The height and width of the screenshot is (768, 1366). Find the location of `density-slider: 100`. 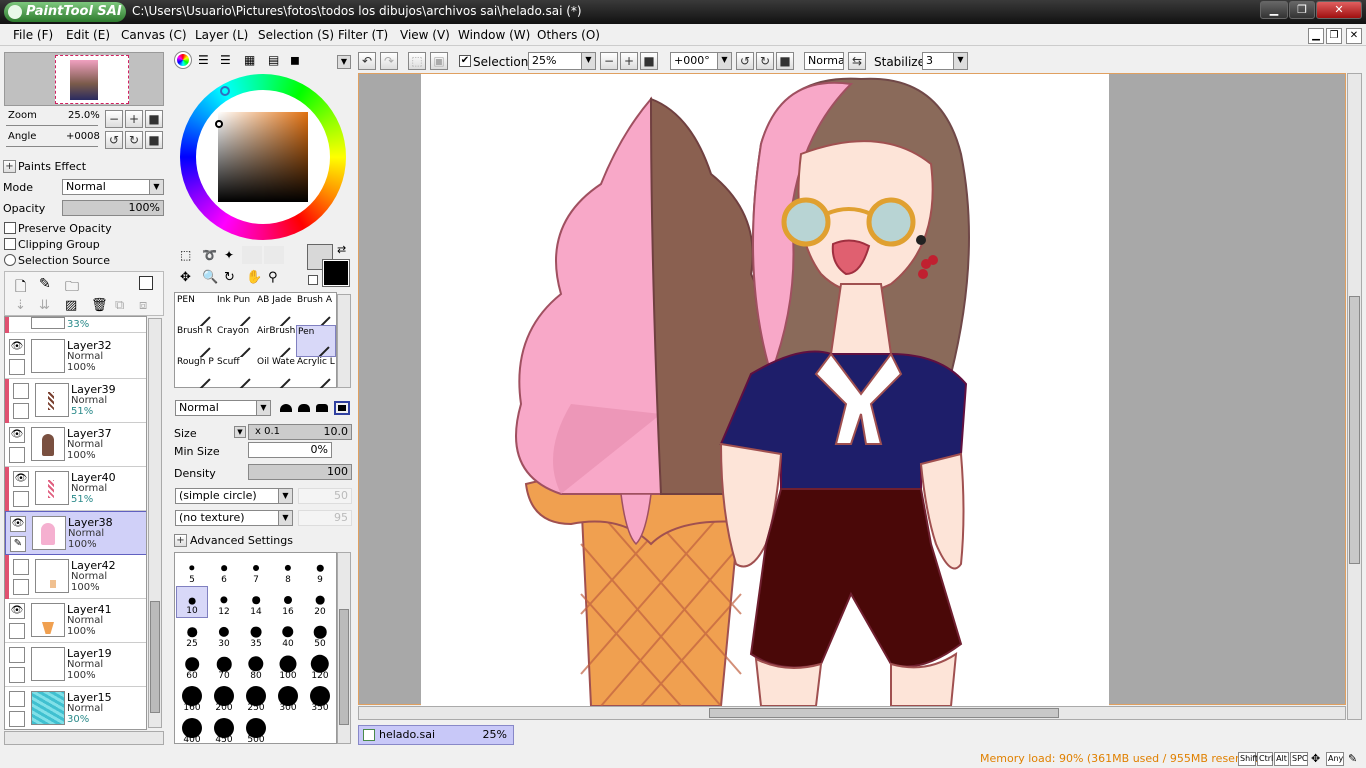

density-slider: 100 is located at coordinates (300, 472).